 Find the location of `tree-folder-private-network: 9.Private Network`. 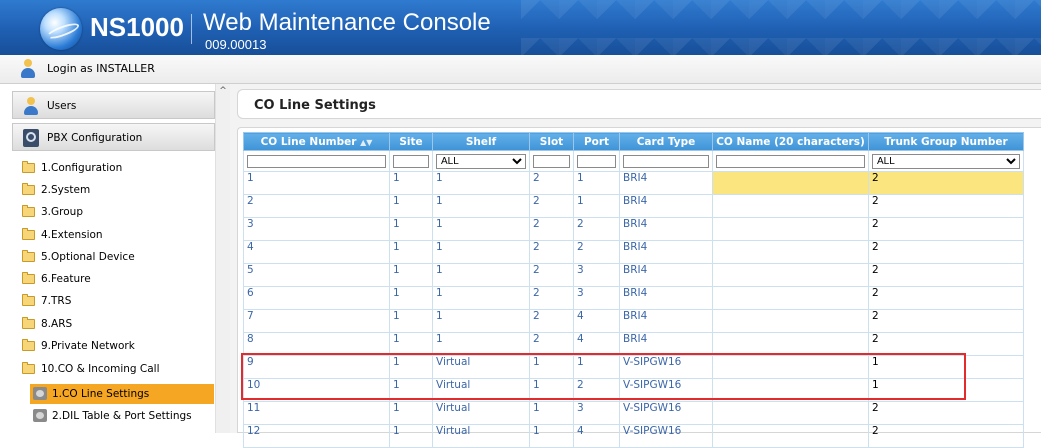

tree-folder-private-network: 9.Private Network is located at coordinates (117, 347).